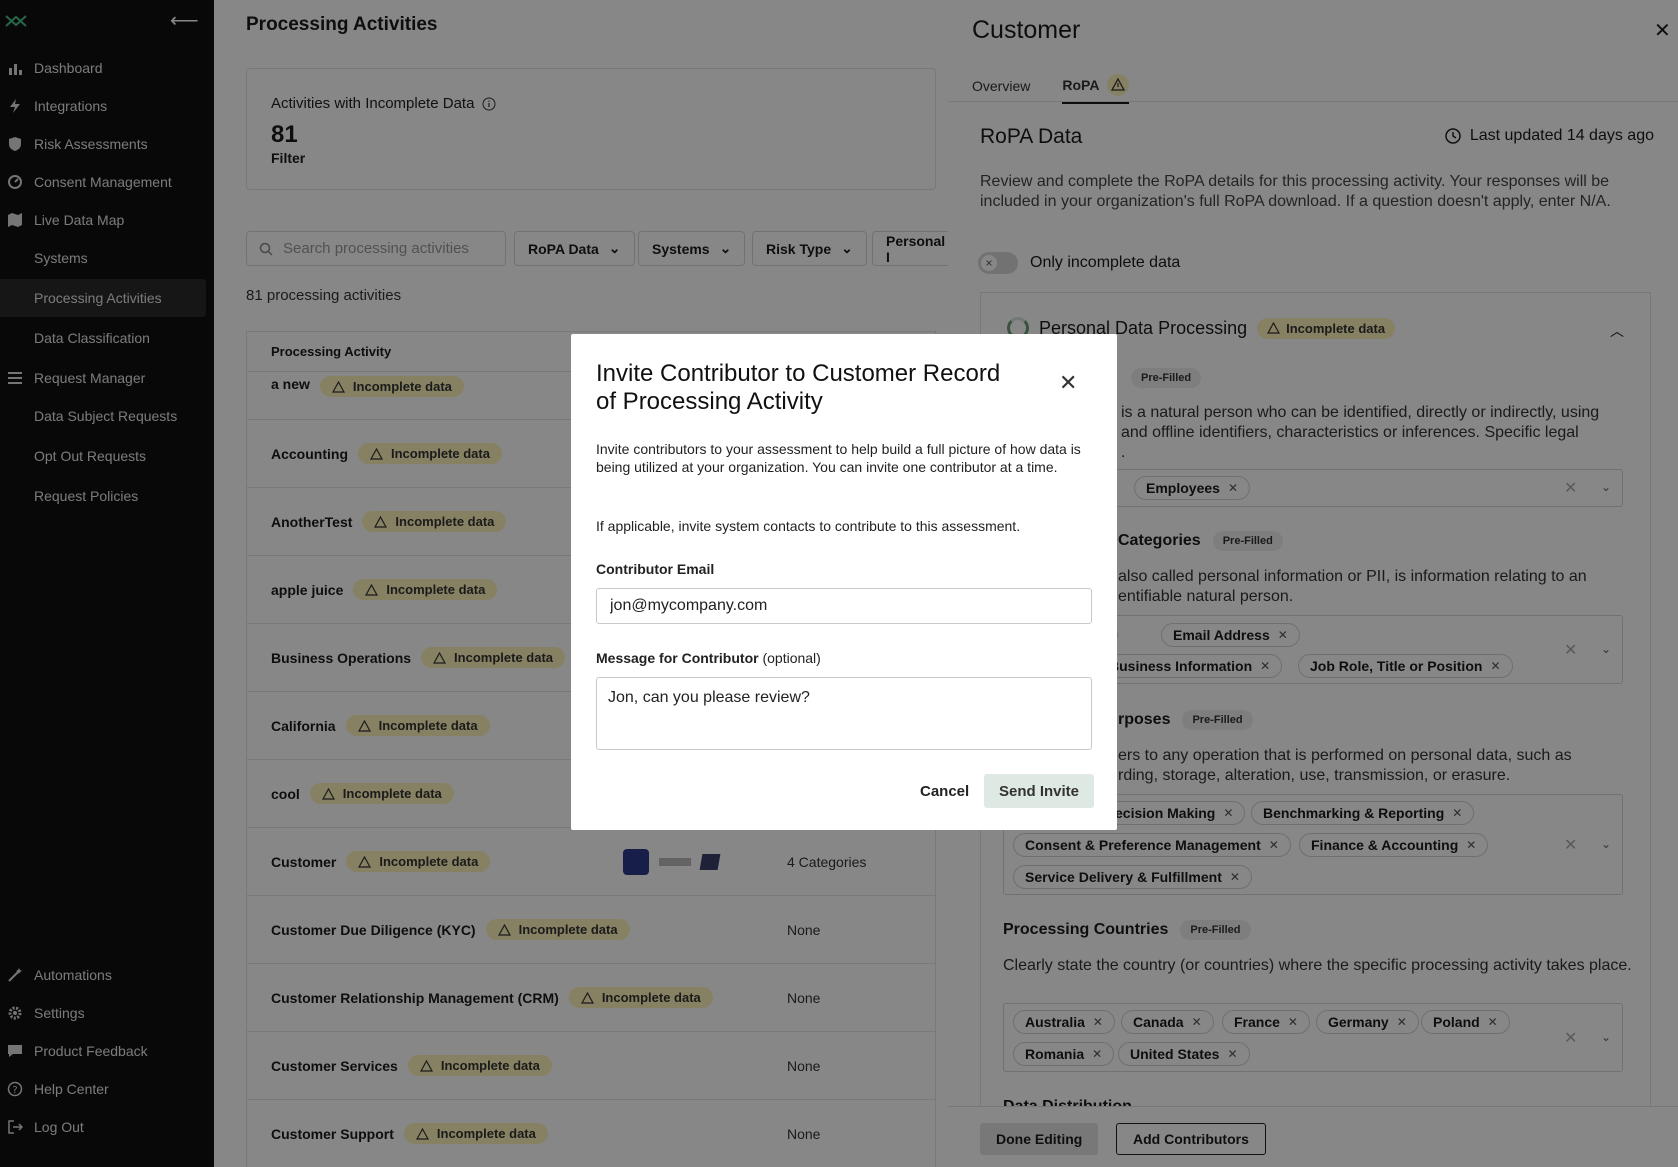 This screenshot has width=1678, height=1167. Describe the element at coordinates (1068, 383) in the screenshot. I see `close-icon: ✕` at that location.